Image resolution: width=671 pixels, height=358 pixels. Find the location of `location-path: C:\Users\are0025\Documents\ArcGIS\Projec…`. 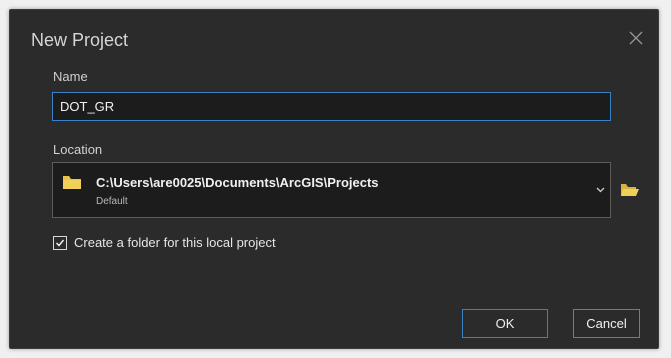

location-path: C:\Users\are0025\Documents\ArcGIS\Projec… is located at coordinates (237, 182).